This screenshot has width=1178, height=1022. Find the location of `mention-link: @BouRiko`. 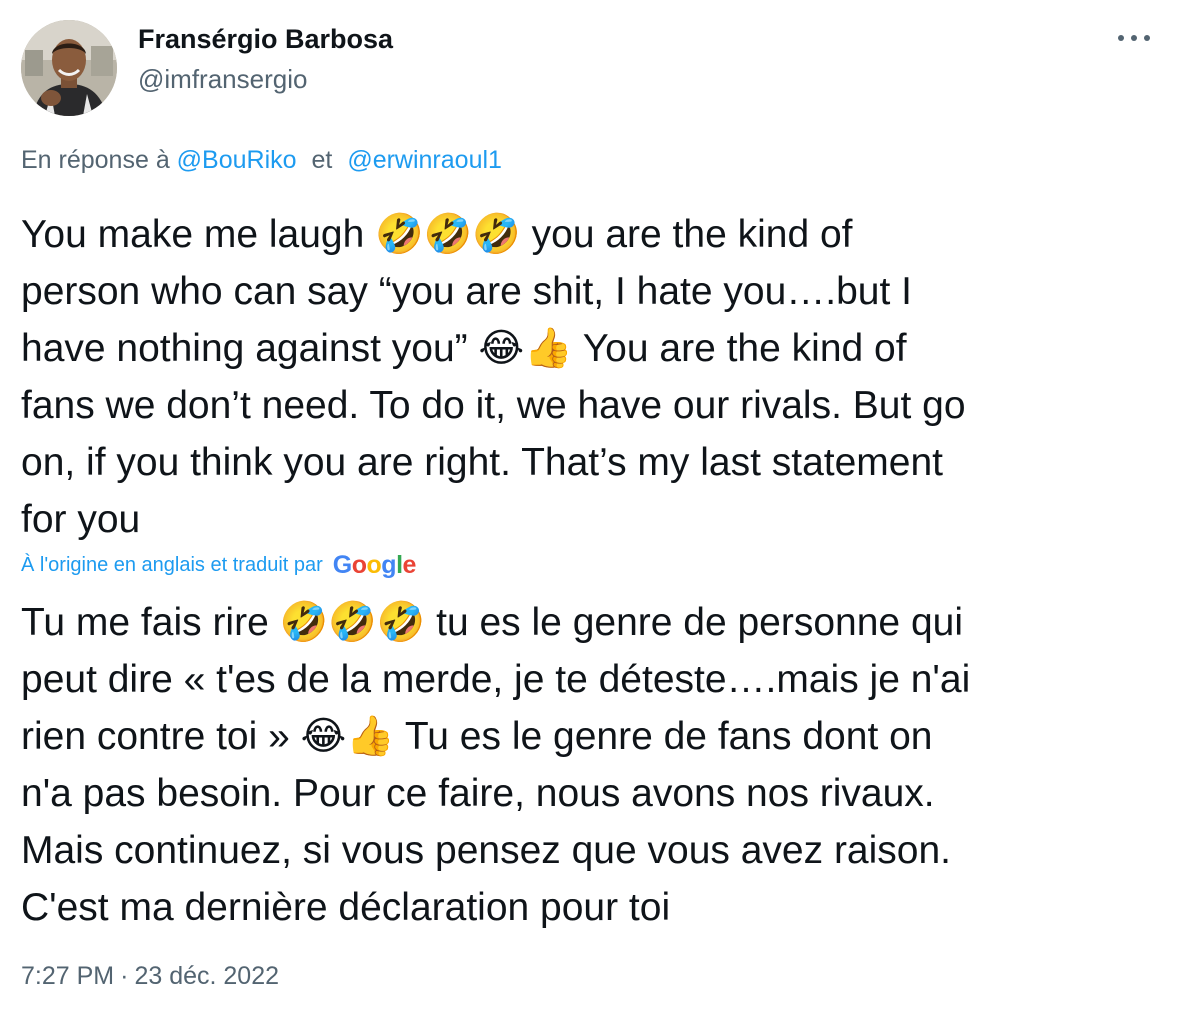

mention-link: @BouRiko is located at coordinates (237, 160).